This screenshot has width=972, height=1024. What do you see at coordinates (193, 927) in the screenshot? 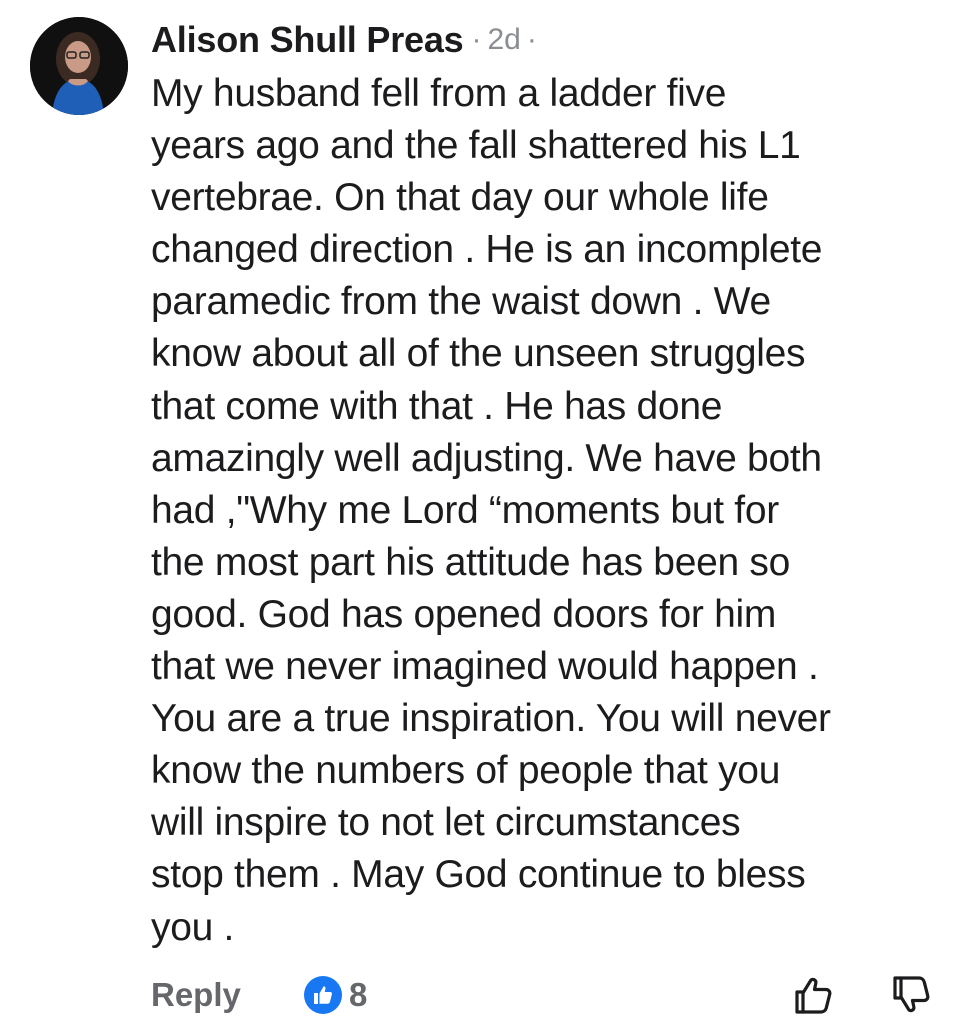
I see `comment-text-line: you .` at bounding box center [193, 927].